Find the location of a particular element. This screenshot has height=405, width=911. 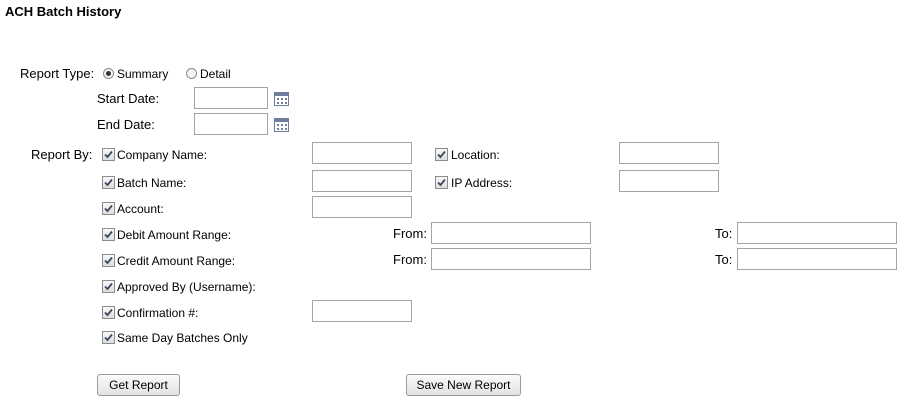

account-checkbox is located at coordinates (108, 208).